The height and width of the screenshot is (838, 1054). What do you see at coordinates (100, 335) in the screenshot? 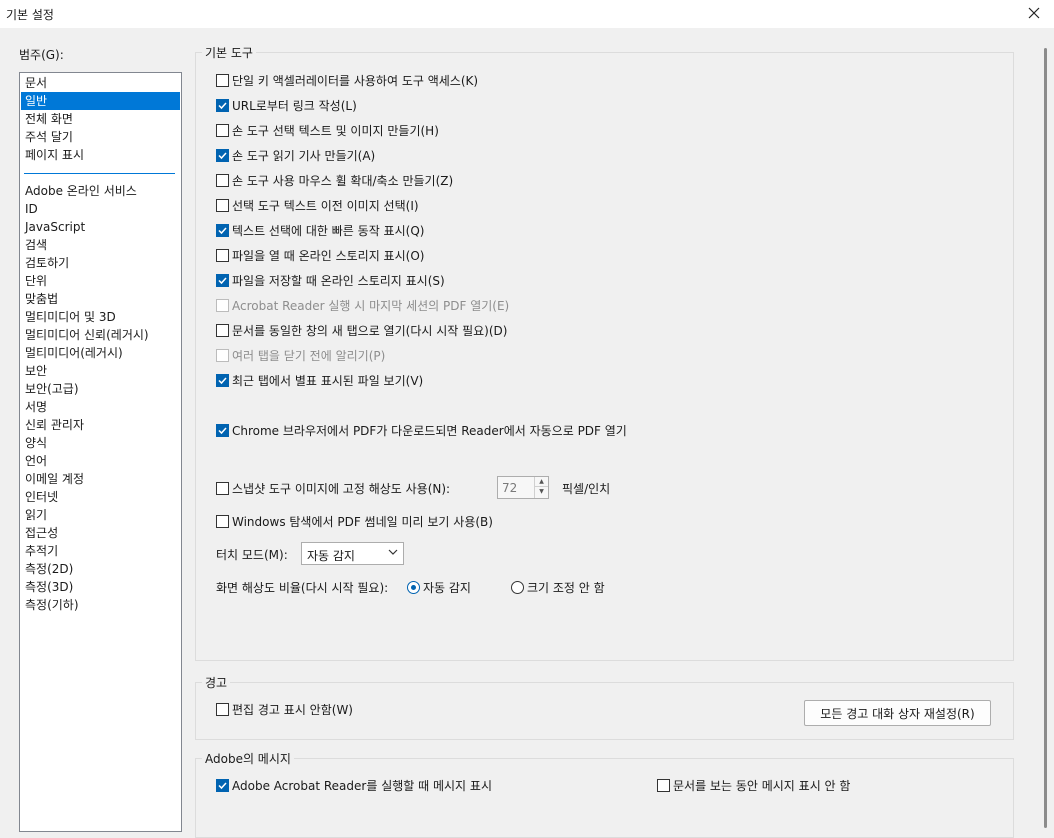
I see `category-item: 멀티미디어 신뢰(레거시)` at bounding box center [100, 335].